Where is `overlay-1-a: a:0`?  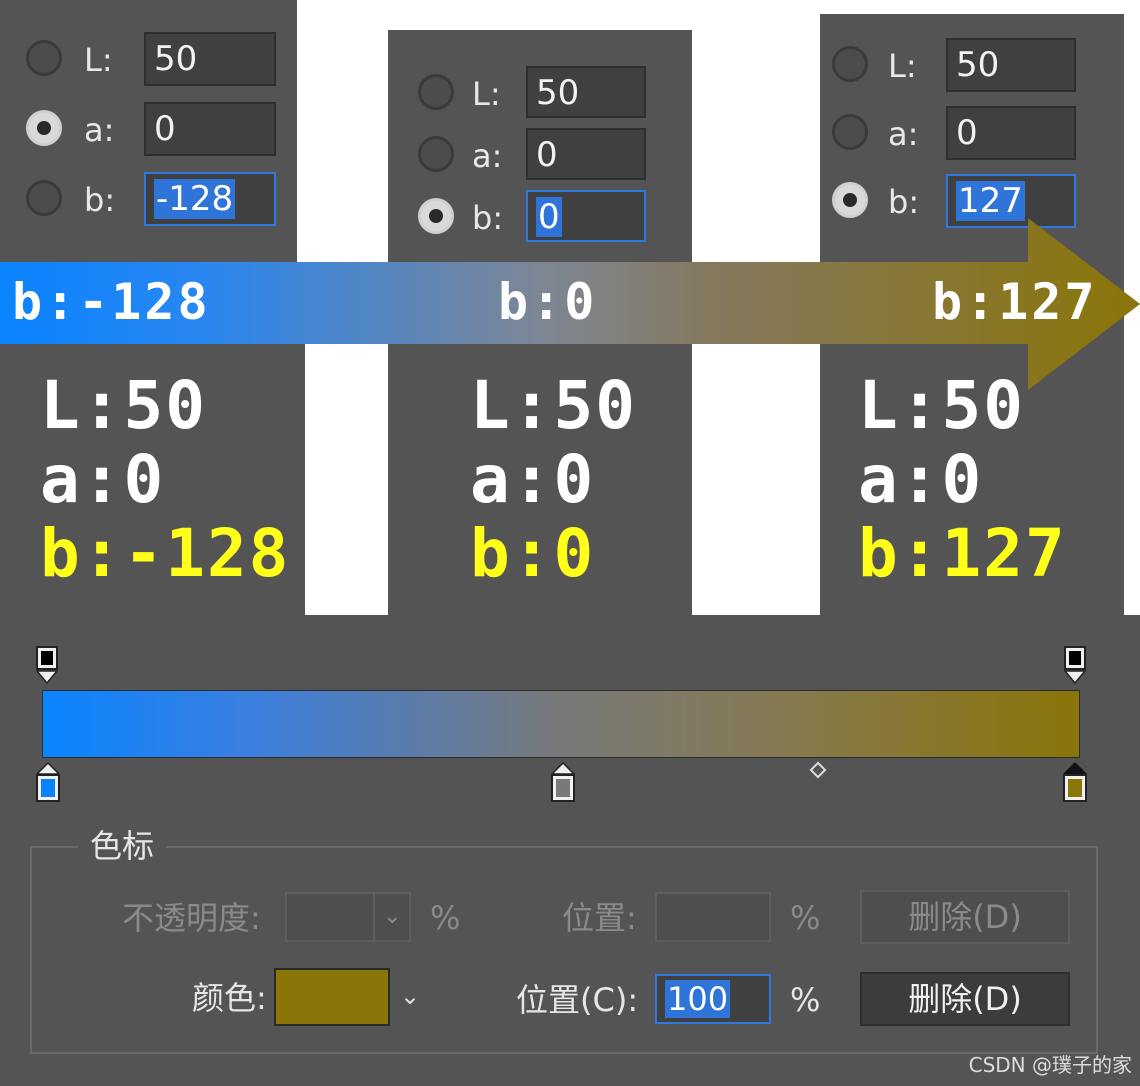 overlay-1-a: a:0 is located at coordinates (103, 479).